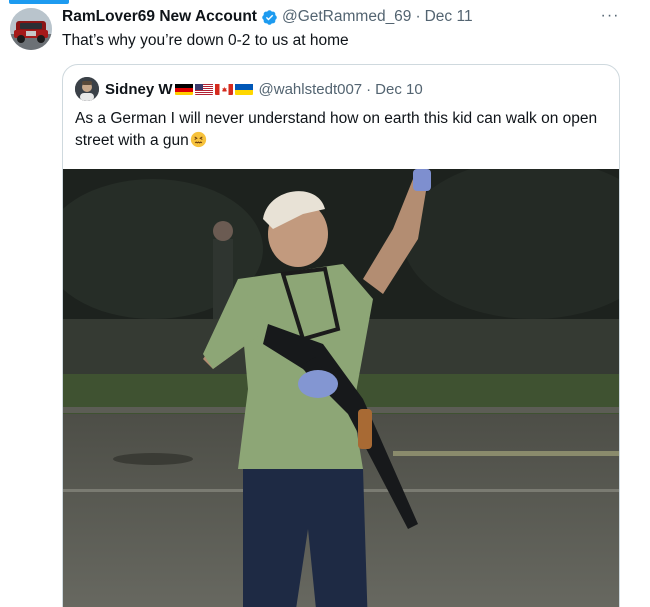 The width and height of the screenshot is (650, 607). I want to click on quoted-tweet-header: Sidney W @wahlstedt007 · Dec 10, so click(249, 89).